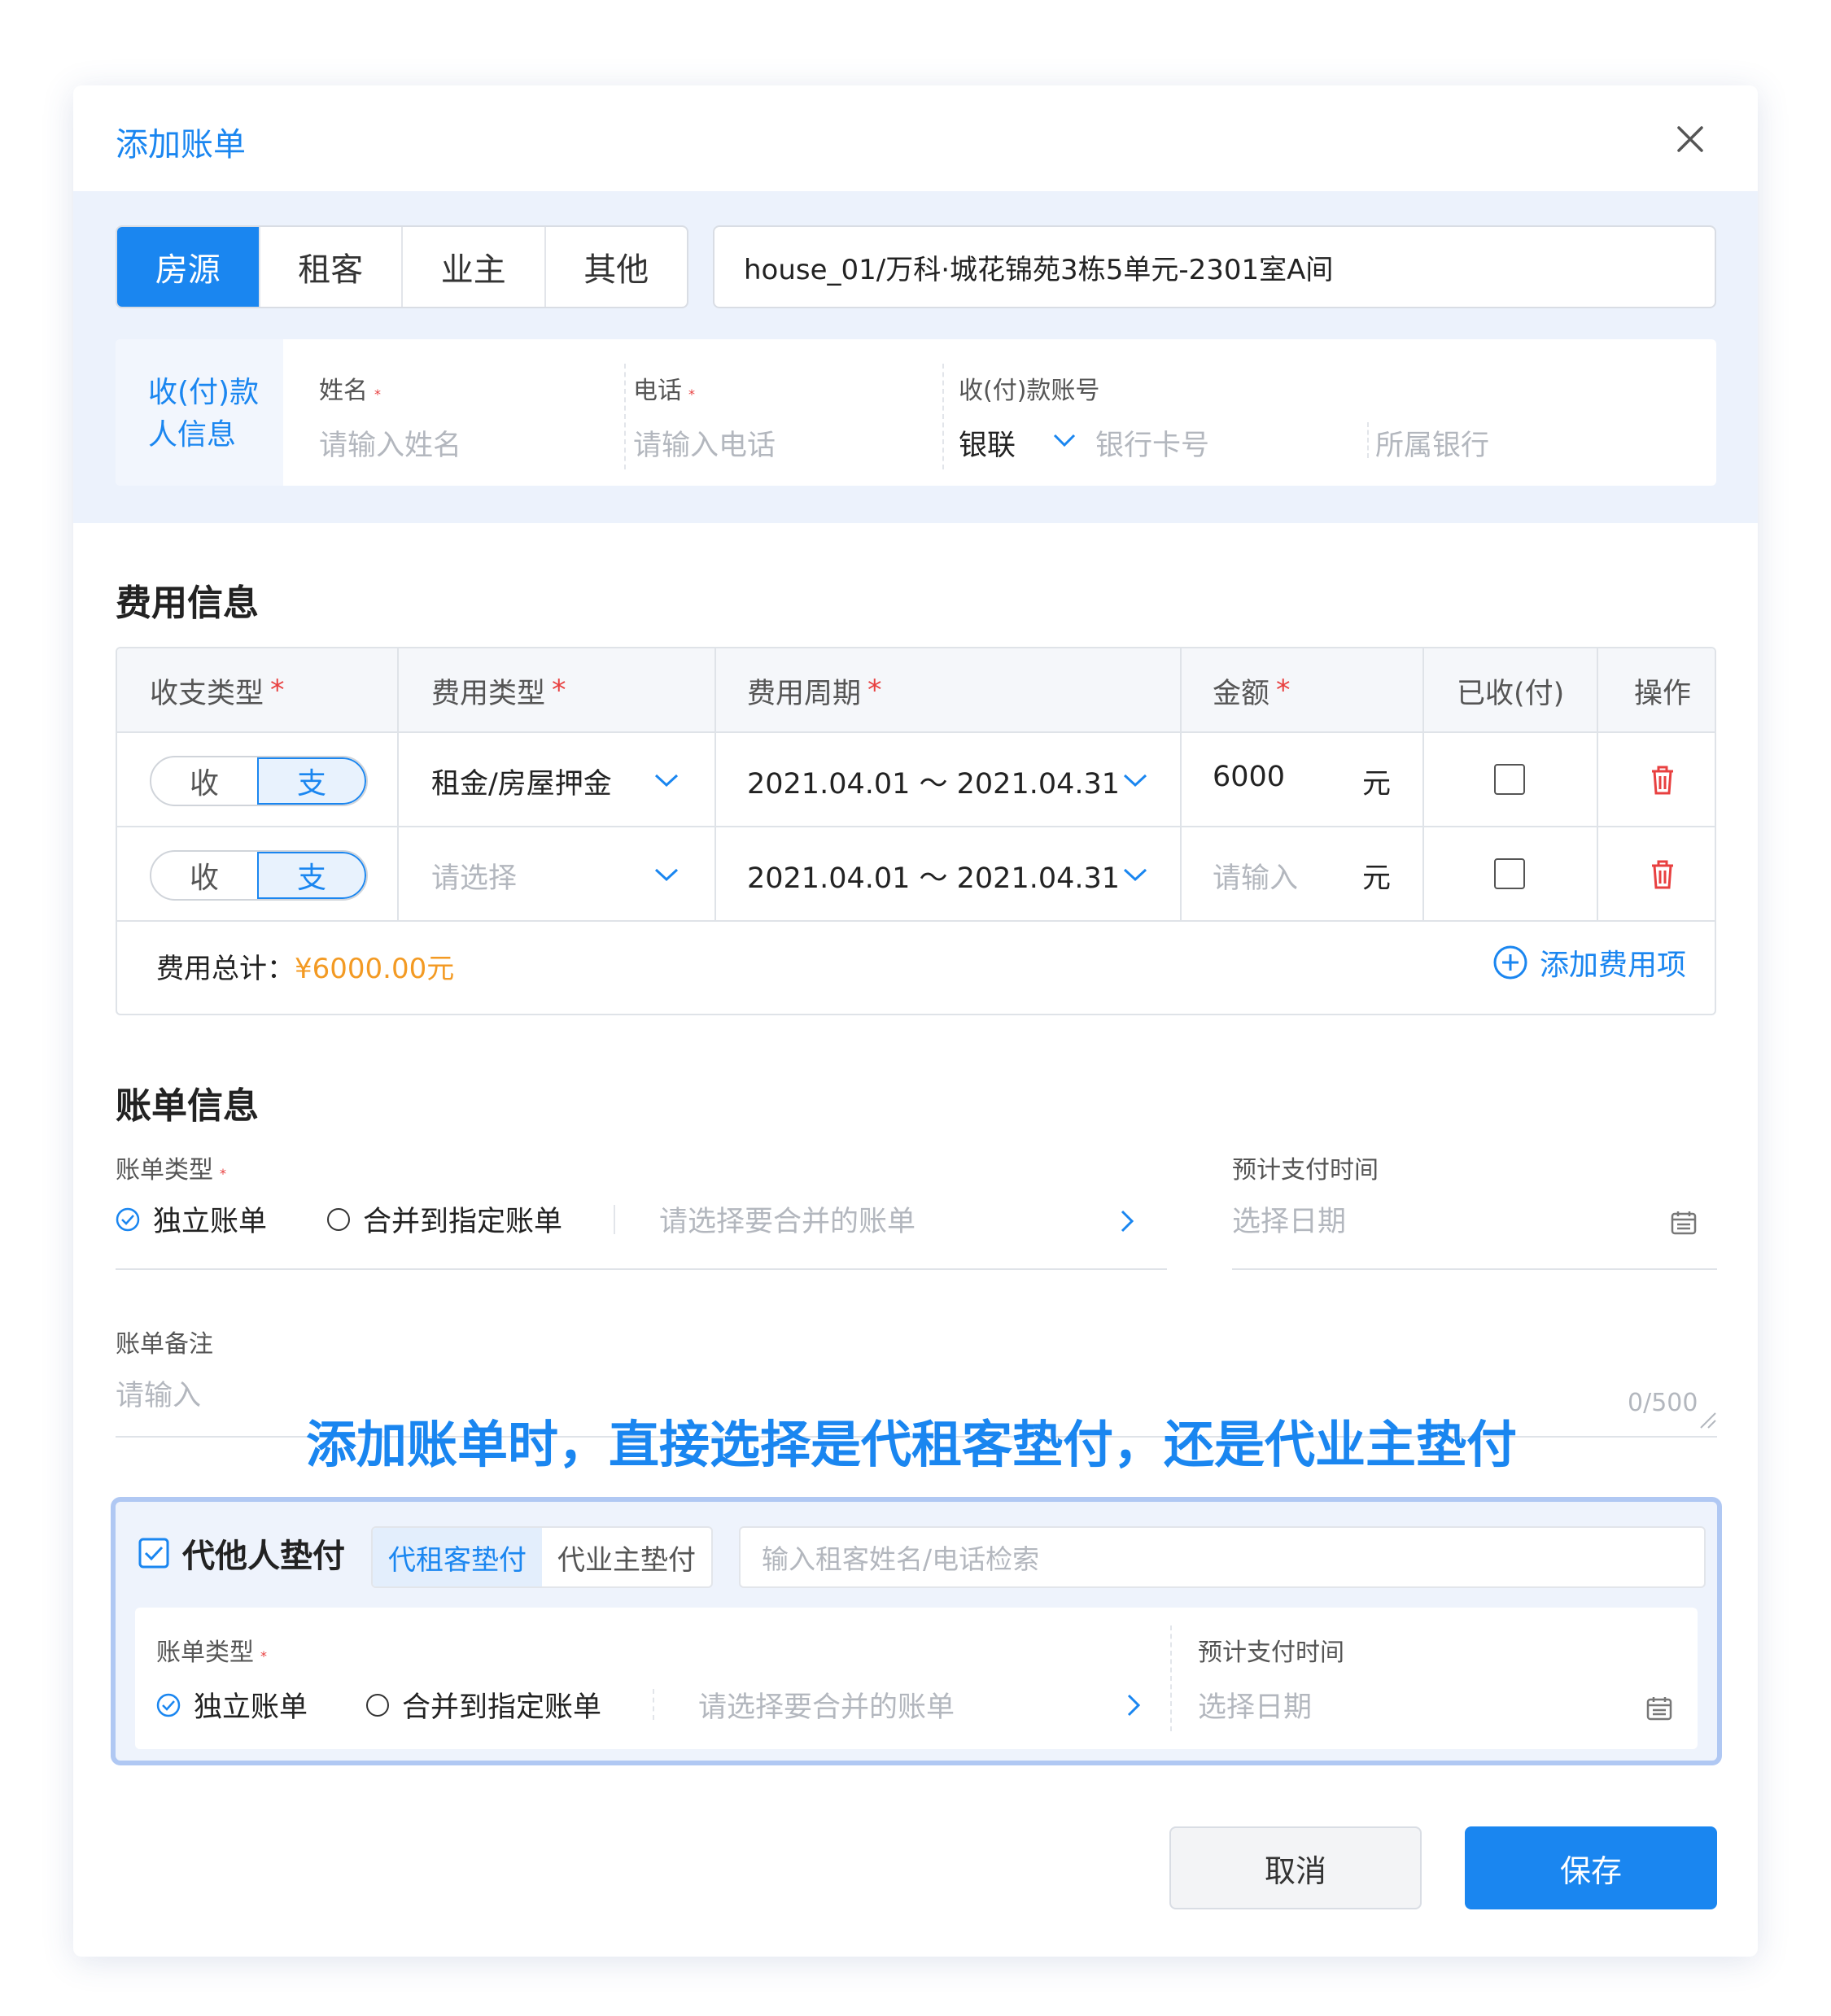 The height and width of the screenshot is (2016, 1831). I want to click on option-merge: 合并到指定账单, so click(444, 1219).